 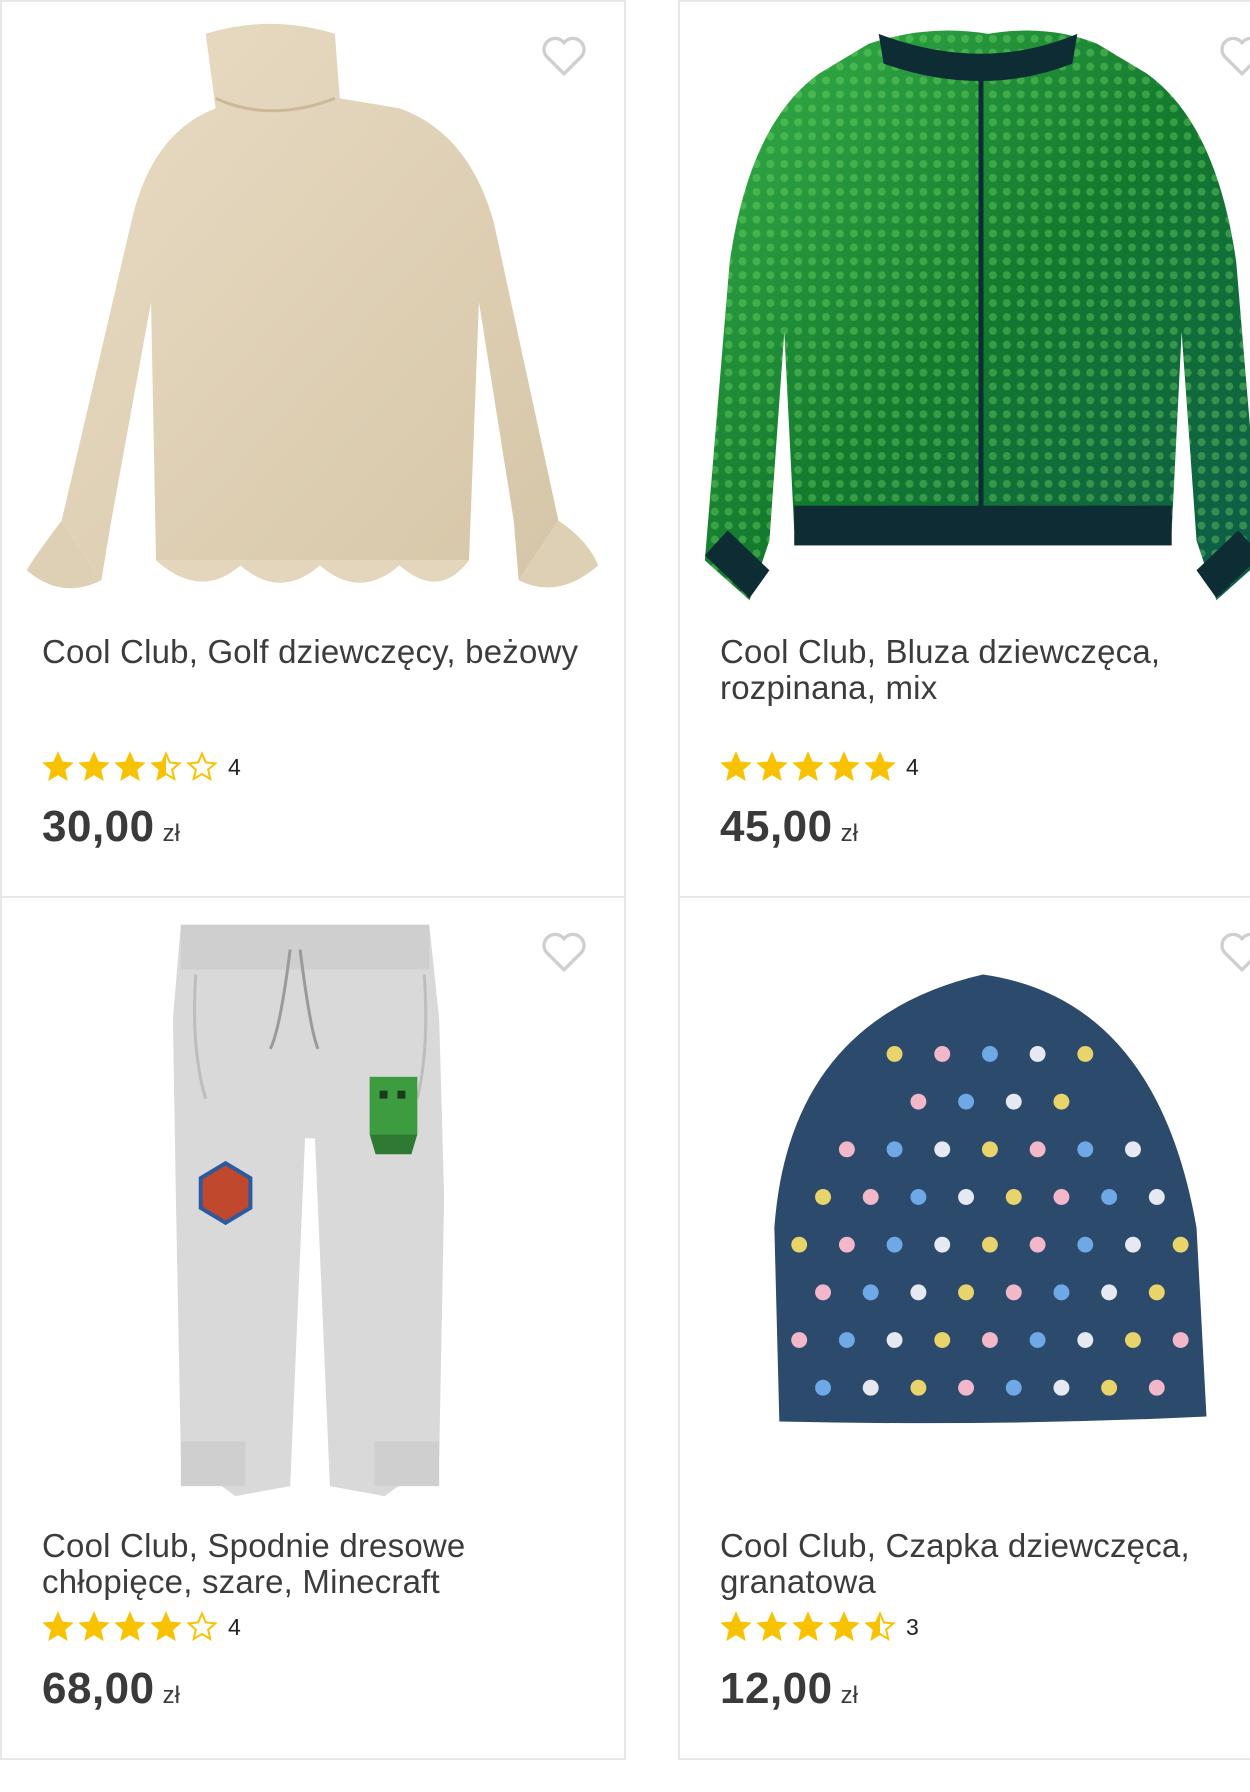 I want to click on product-price: 30,00 zł, so click(x=111, y=827).